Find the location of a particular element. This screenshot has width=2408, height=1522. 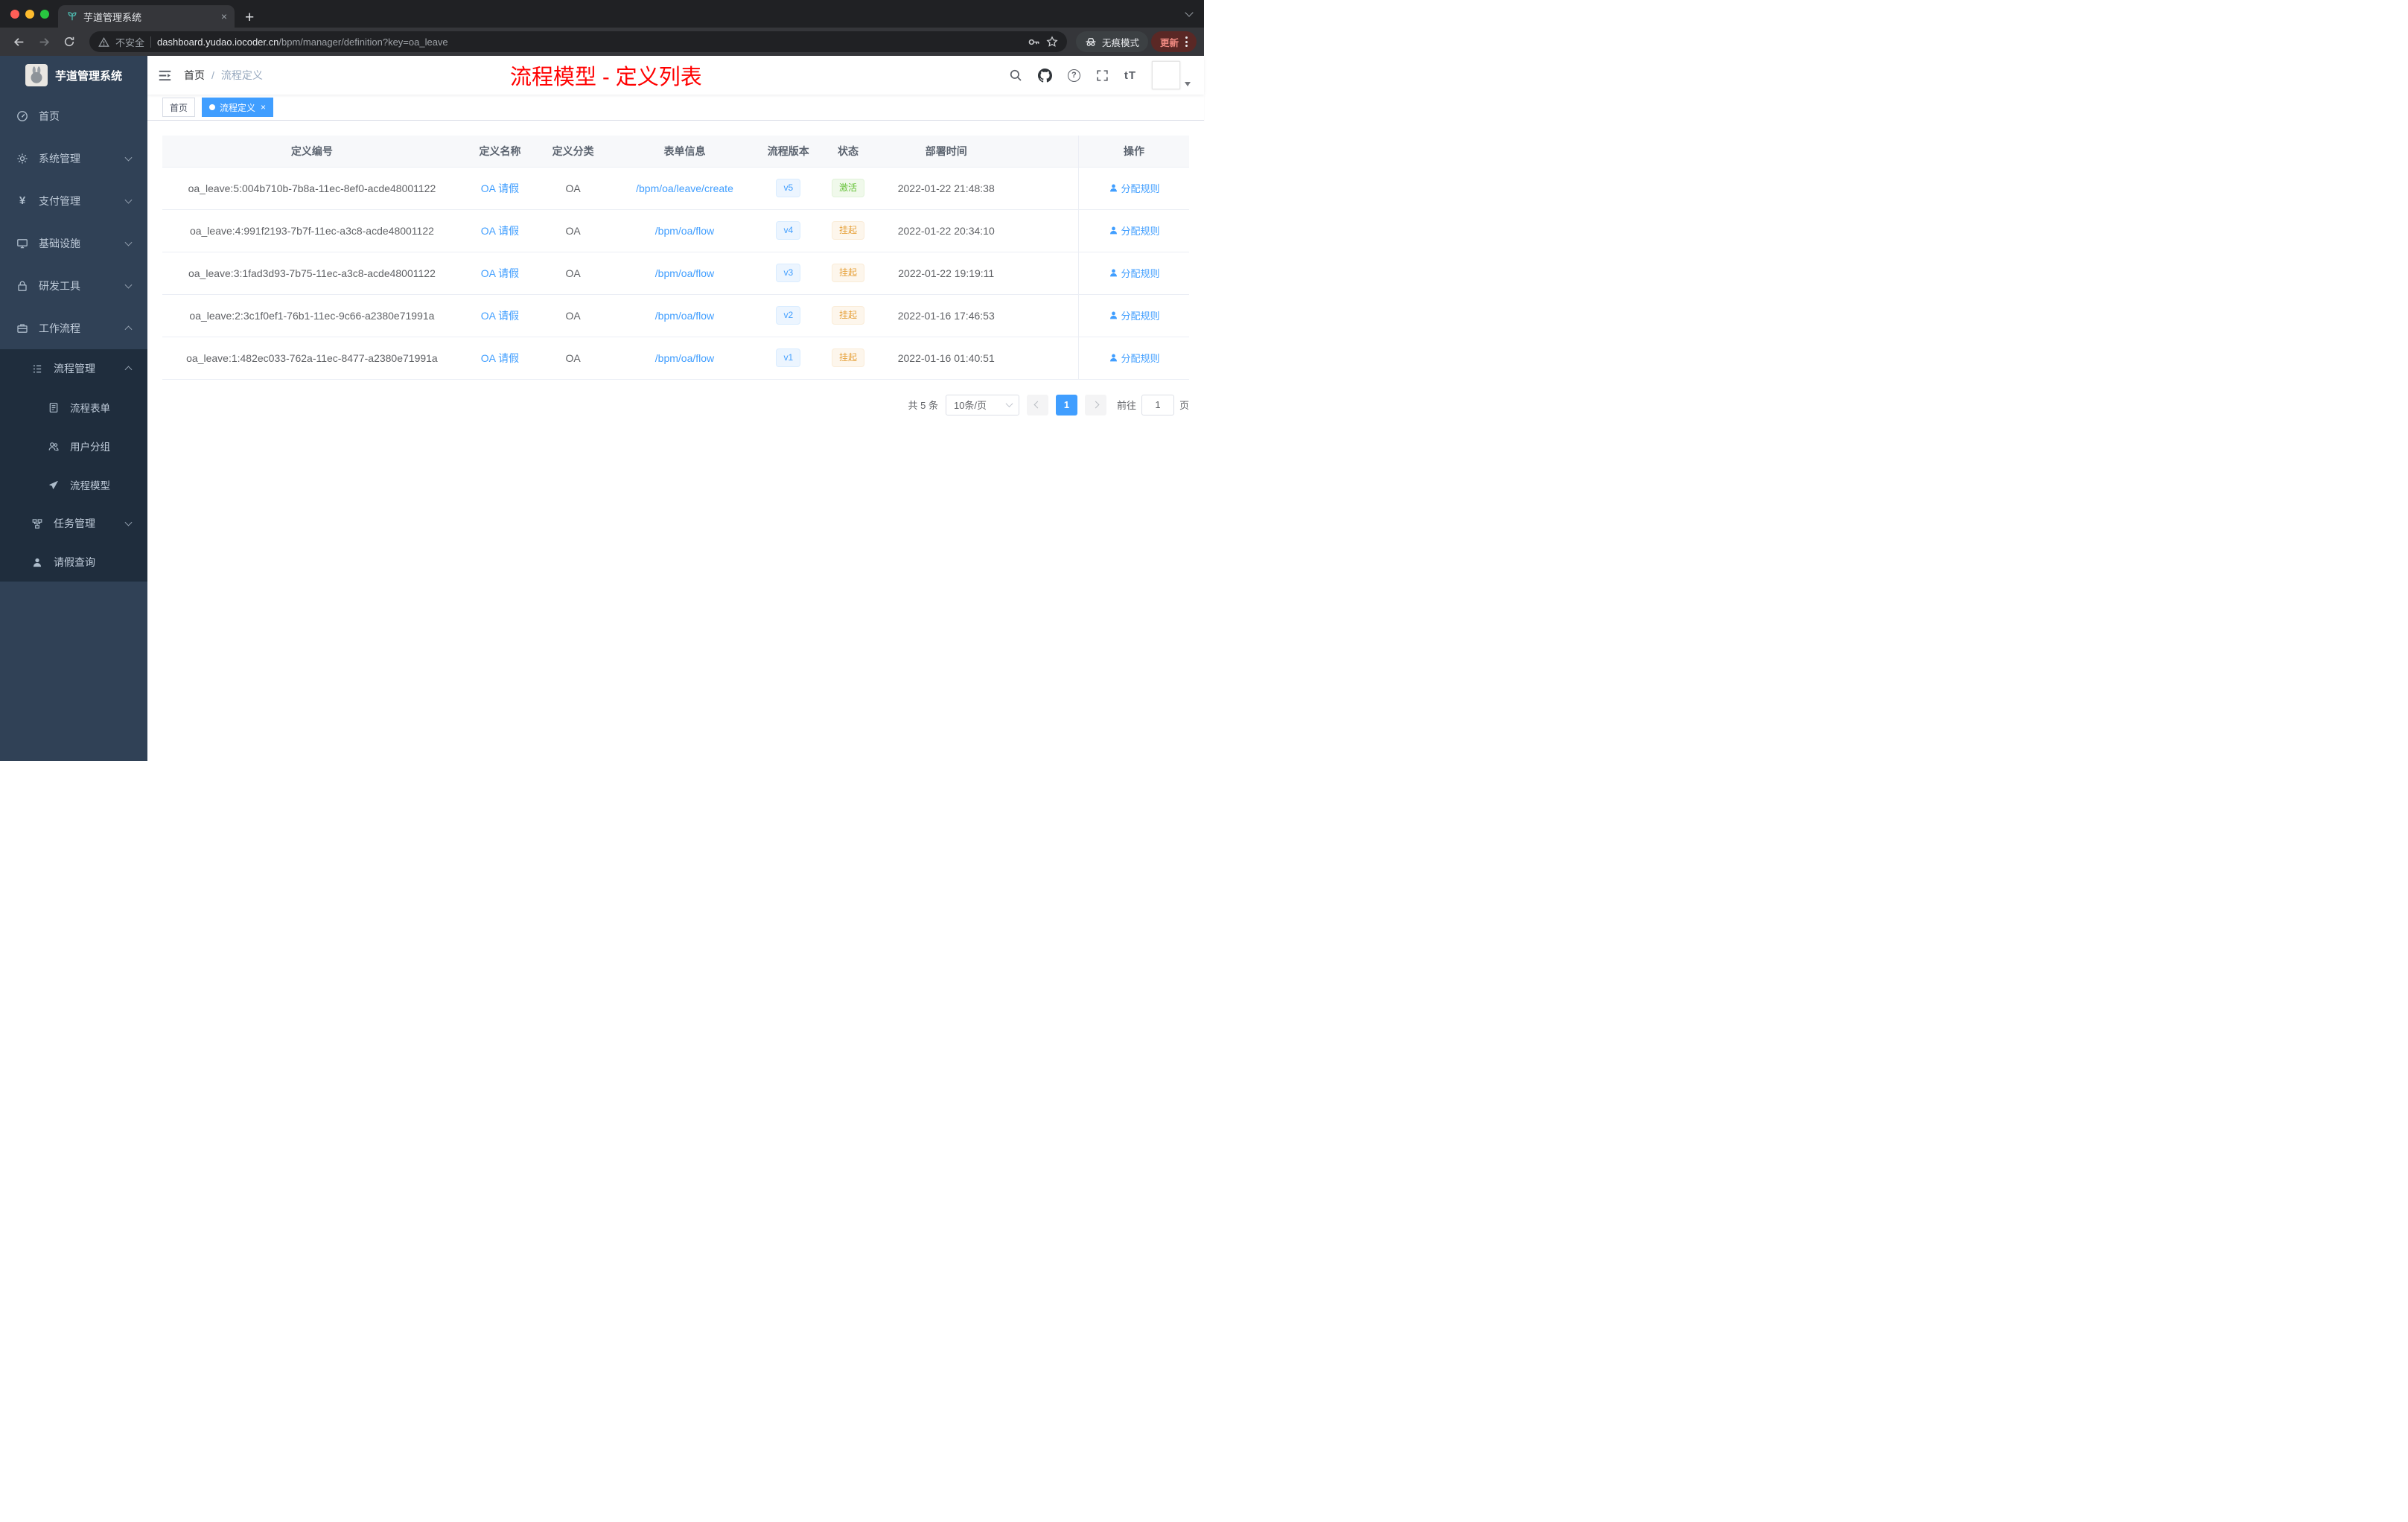

sidebar-item-system: 系统管理 is located at coordinates (73, 158).